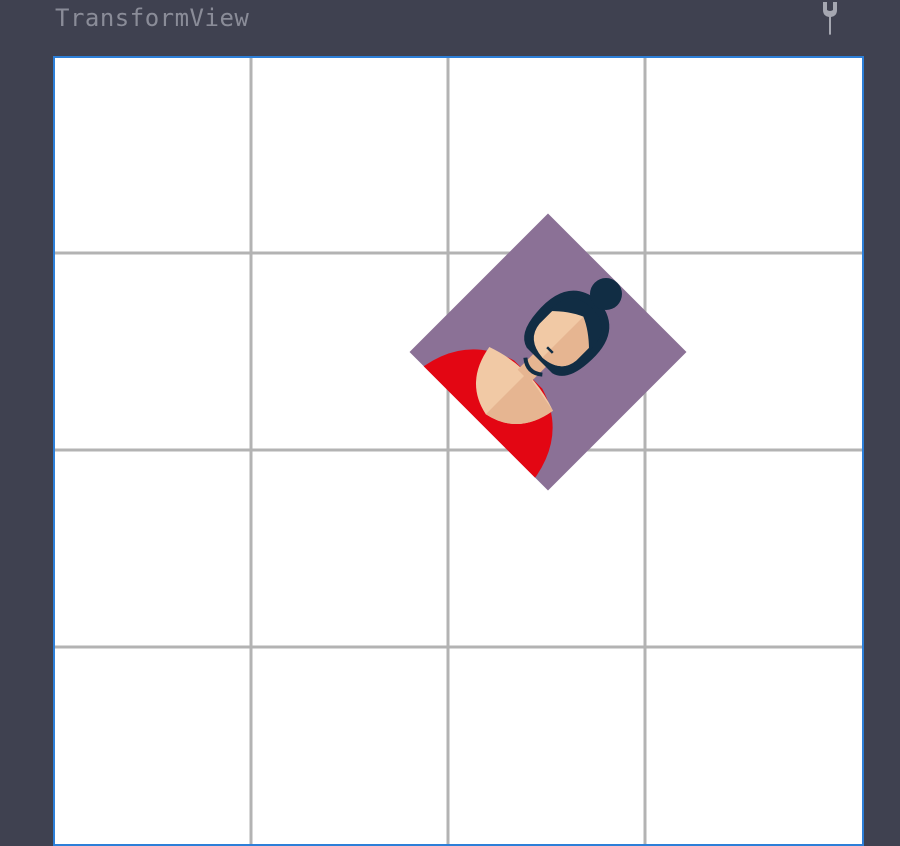  I want to click on wrench-icon, so click(830, 20).